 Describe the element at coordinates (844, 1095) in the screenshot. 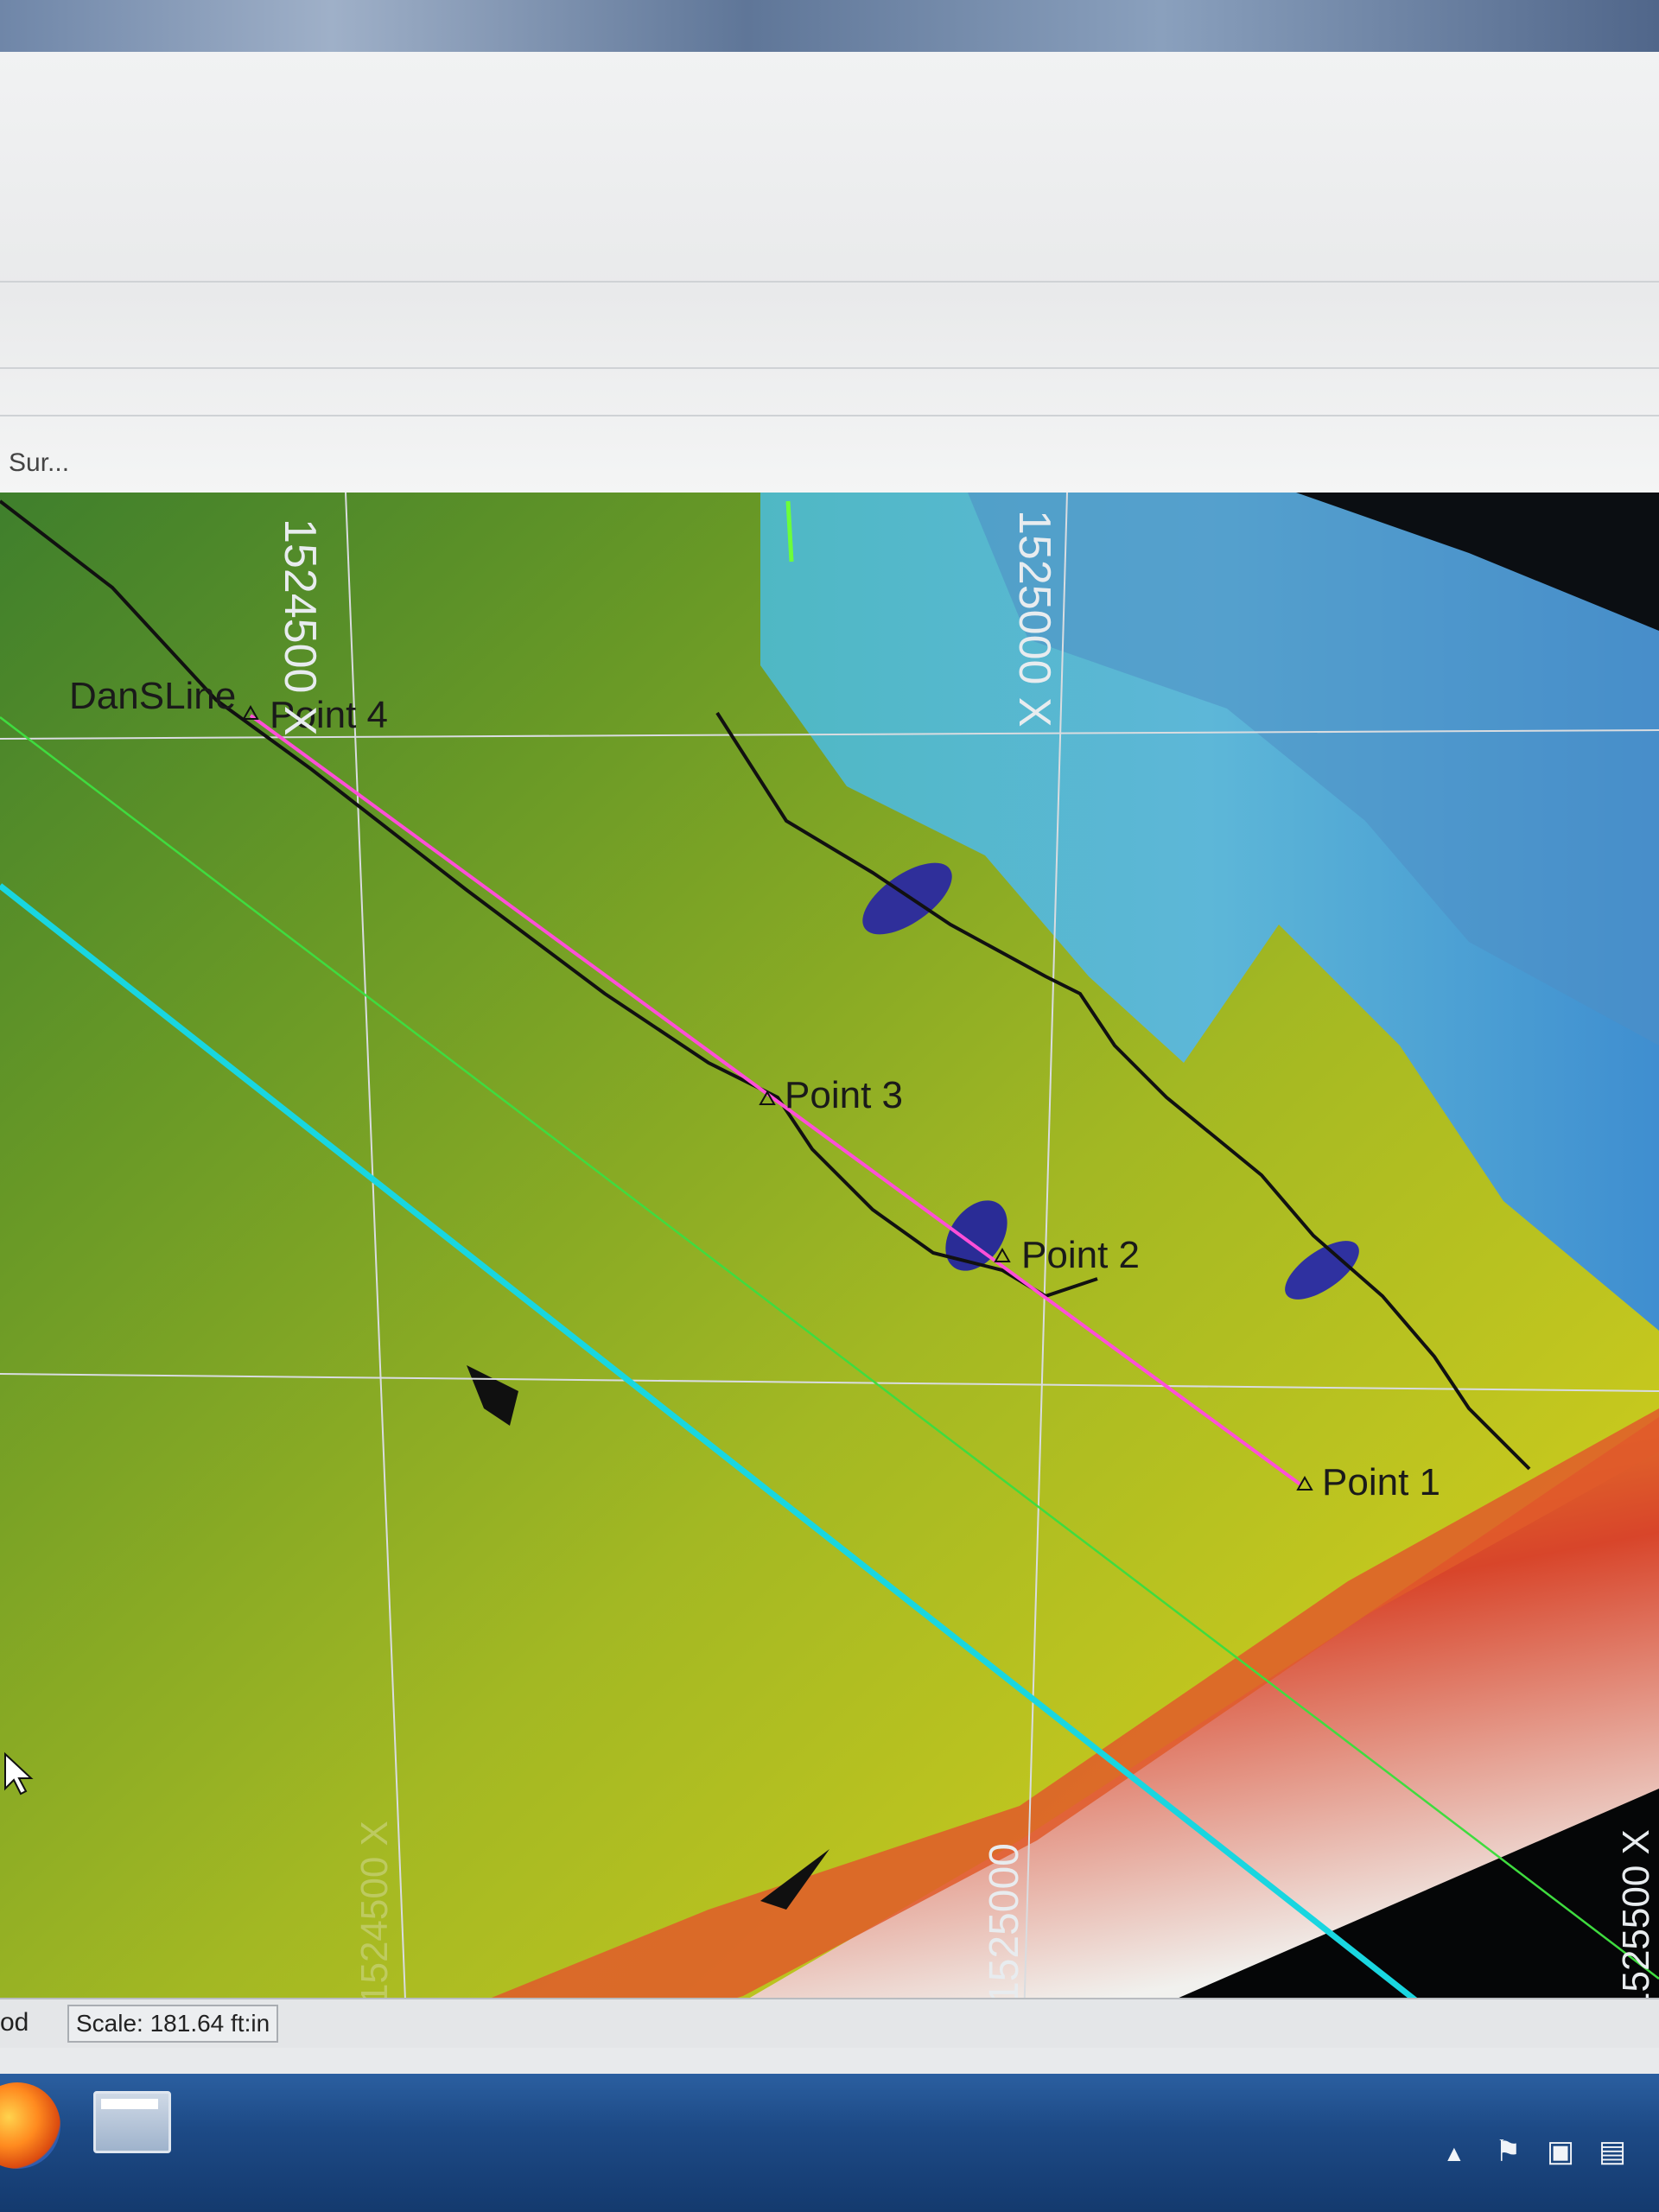

I see `point-label: Point 3` at that location.